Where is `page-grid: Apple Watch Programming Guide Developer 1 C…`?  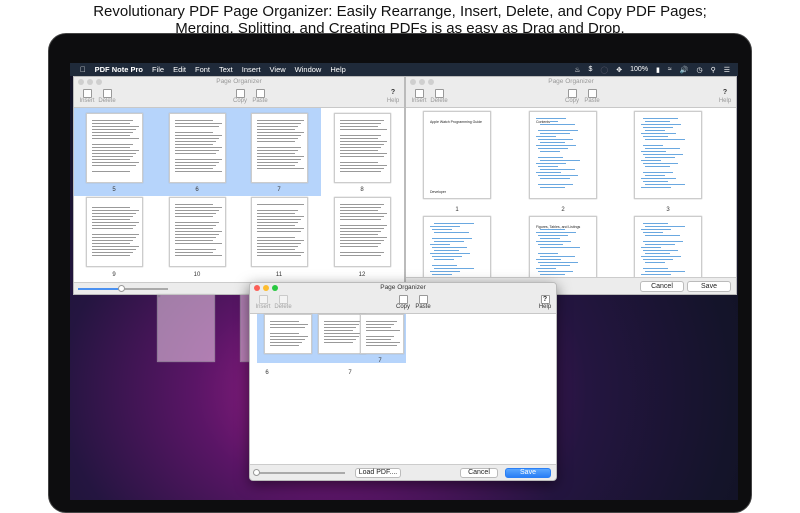
page-grid: Apple Watch Programming Guide Developer 1 C… is located at coordinates (571, 197).